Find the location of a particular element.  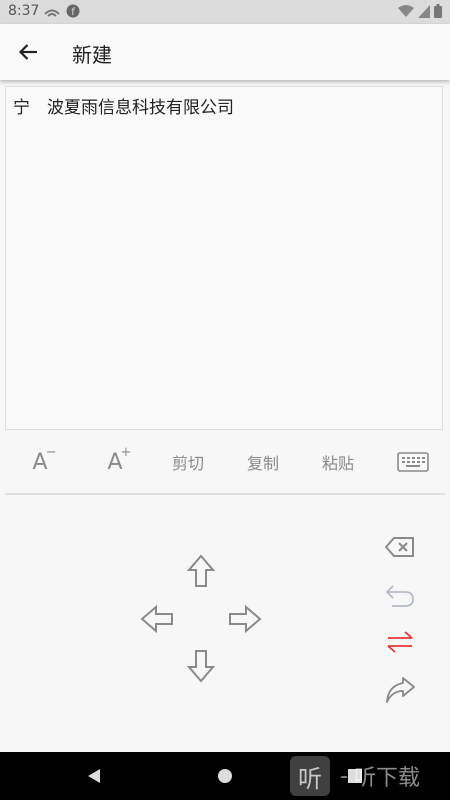

status-right-icons is located at coordinates (420, 13).